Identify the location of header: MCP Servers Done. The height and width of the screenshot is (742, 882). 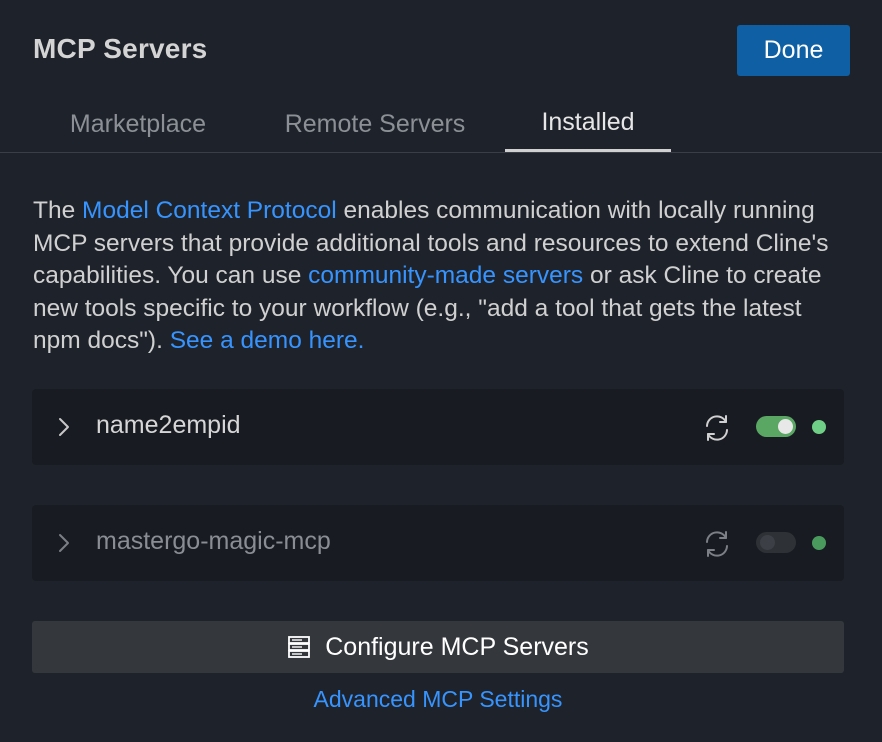
(441, 50).